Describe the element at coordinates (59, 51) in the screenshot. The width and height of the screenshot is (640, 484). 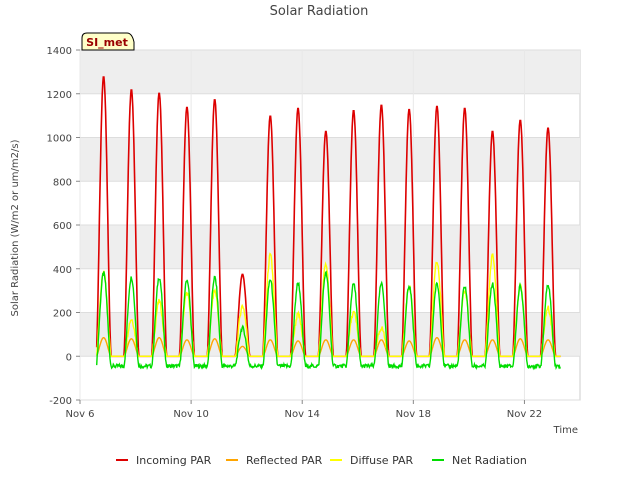
I see `y-tick-label: 1400` at that location.